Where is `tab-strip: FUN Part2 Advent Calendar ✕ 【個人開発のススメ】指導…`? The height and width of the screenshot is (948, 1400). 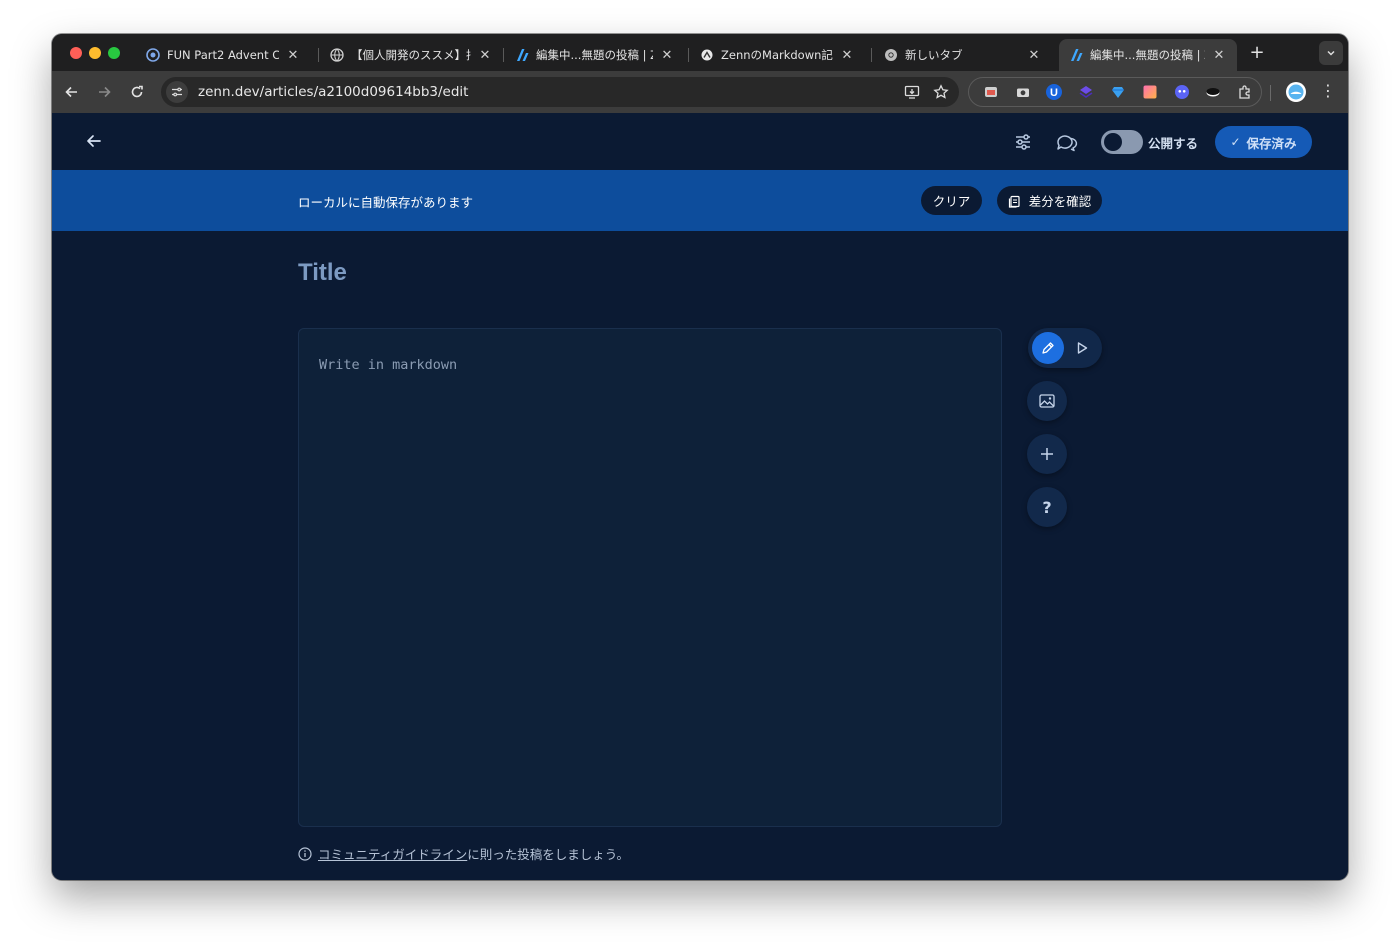
tab-strip: FUN Part2 Advent Calendar ✕ 【個人開発のススメ】指導… is located at coordinates (700, 52).